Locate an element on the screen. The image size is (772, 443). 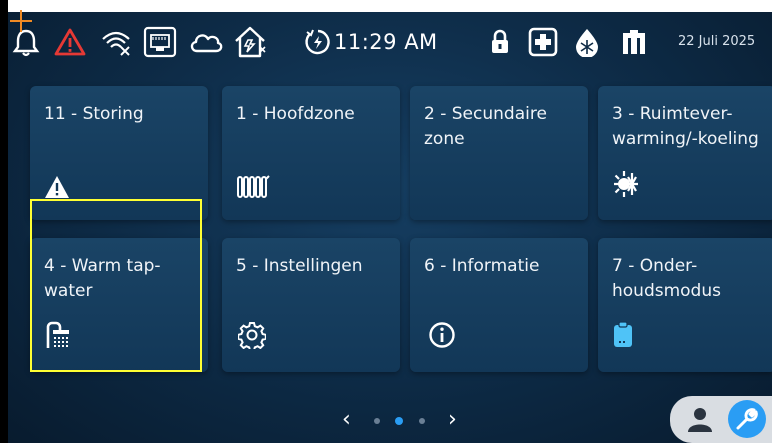
building-icon is located at coordinates (634, 42).